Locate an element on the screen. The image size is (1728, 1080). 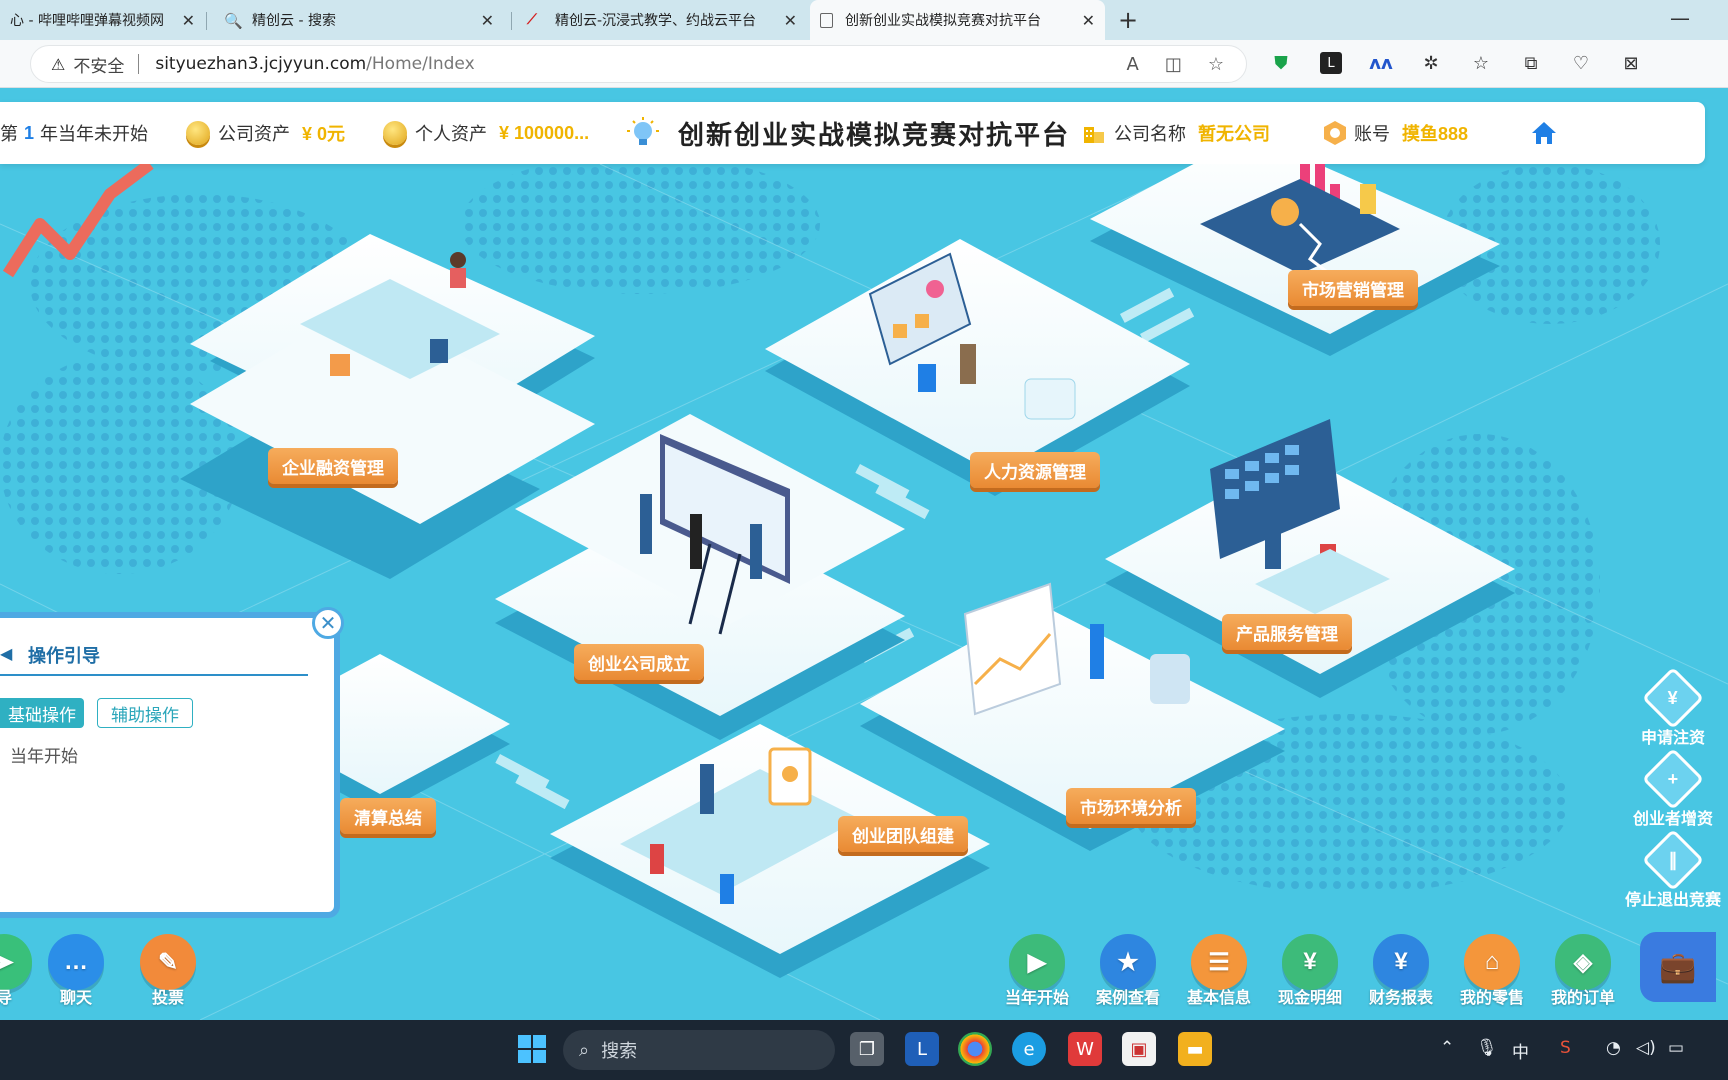
tab-bilibili: 心 - 哔哩哔哩弹幕视频网 ✕ is located at coordinates (102, 20).